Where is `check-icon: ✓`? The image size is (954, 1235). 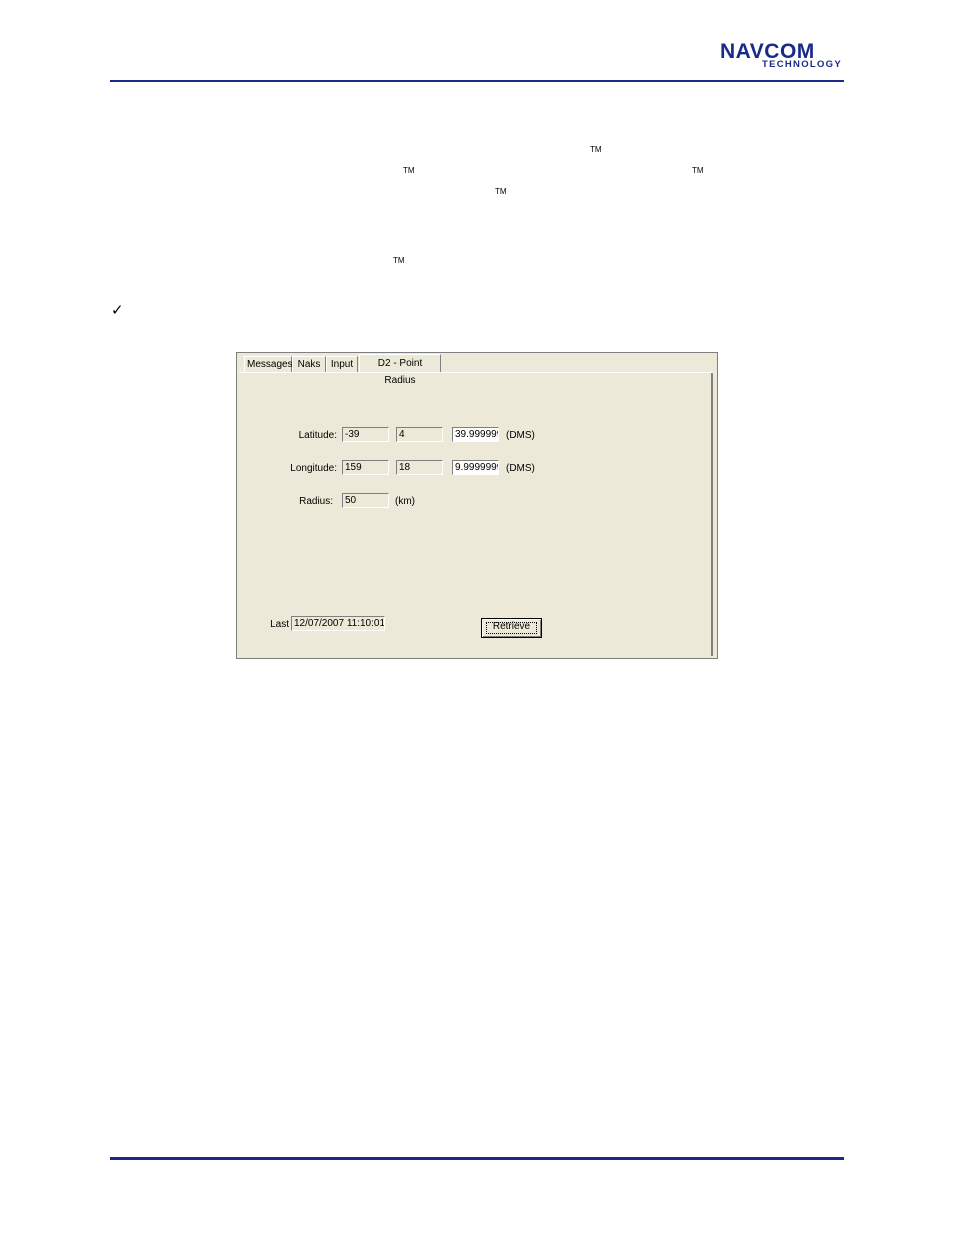
check-icon: ✓ is located at coordinates (117, 310).